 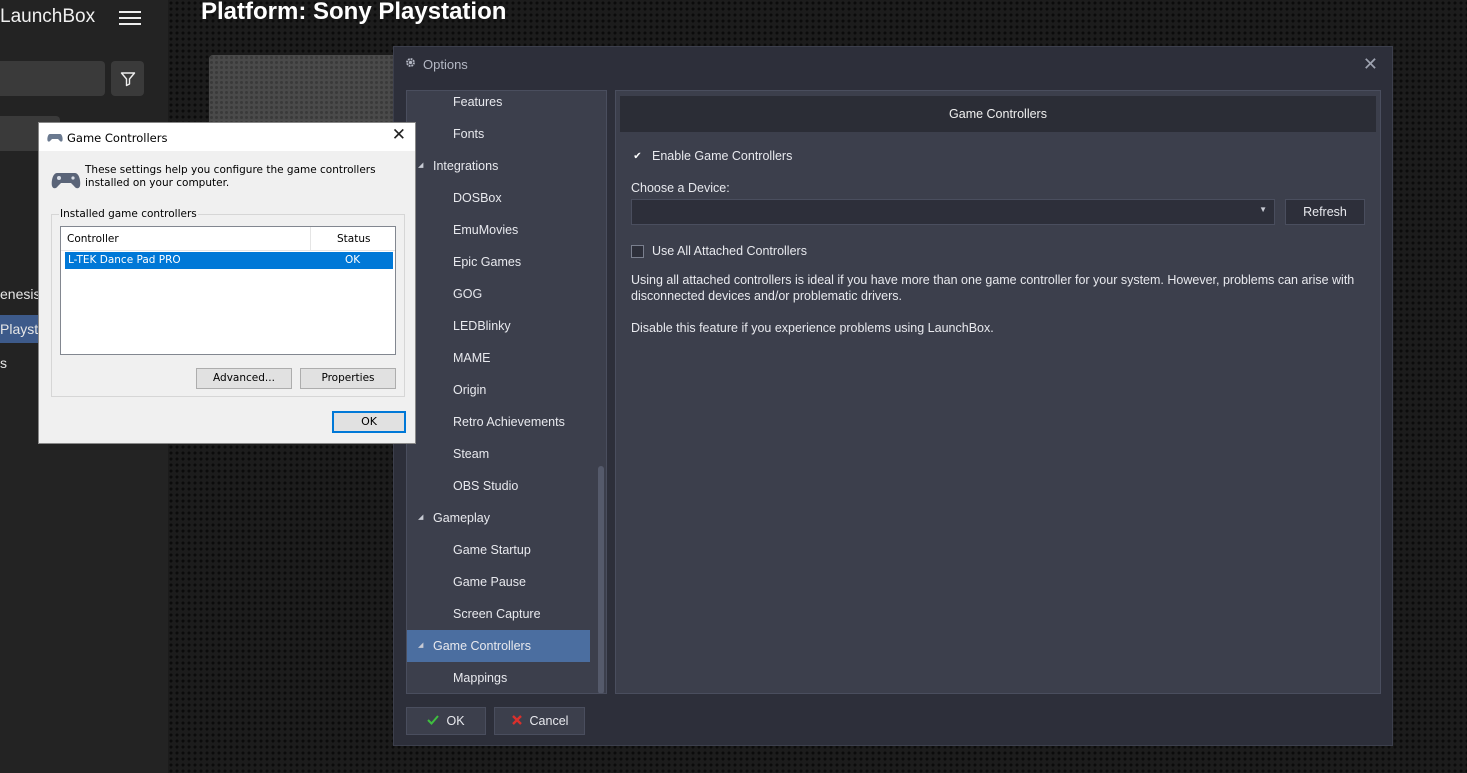 What do you see at coordinates (487, 262) in the screenshot?
I see `nav-item-label: Epic Games` at bounding box center [487, 262].